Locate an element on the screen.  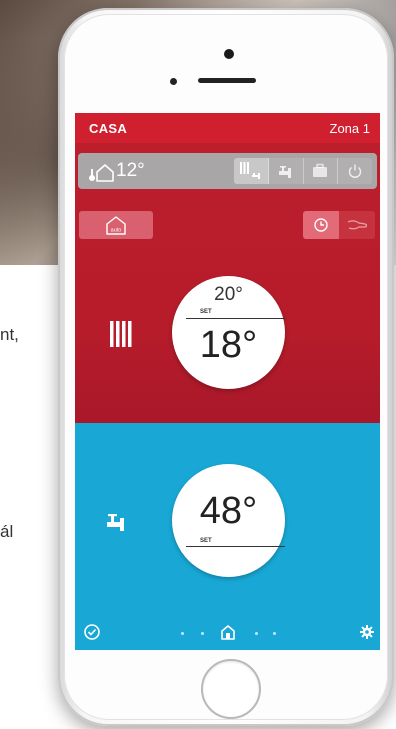
heating-temperature-dial: 20° SET 18° is located at coordinates (228, 332).